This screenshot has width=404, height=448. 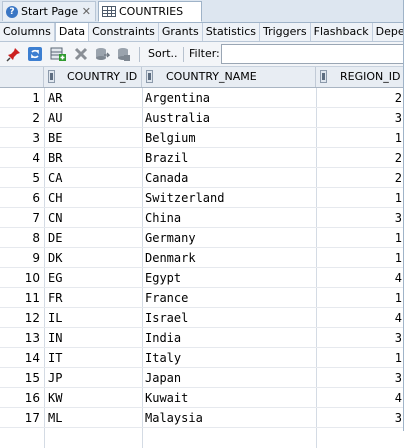 I want to click on pin-icon, so click(x=14, y=54).